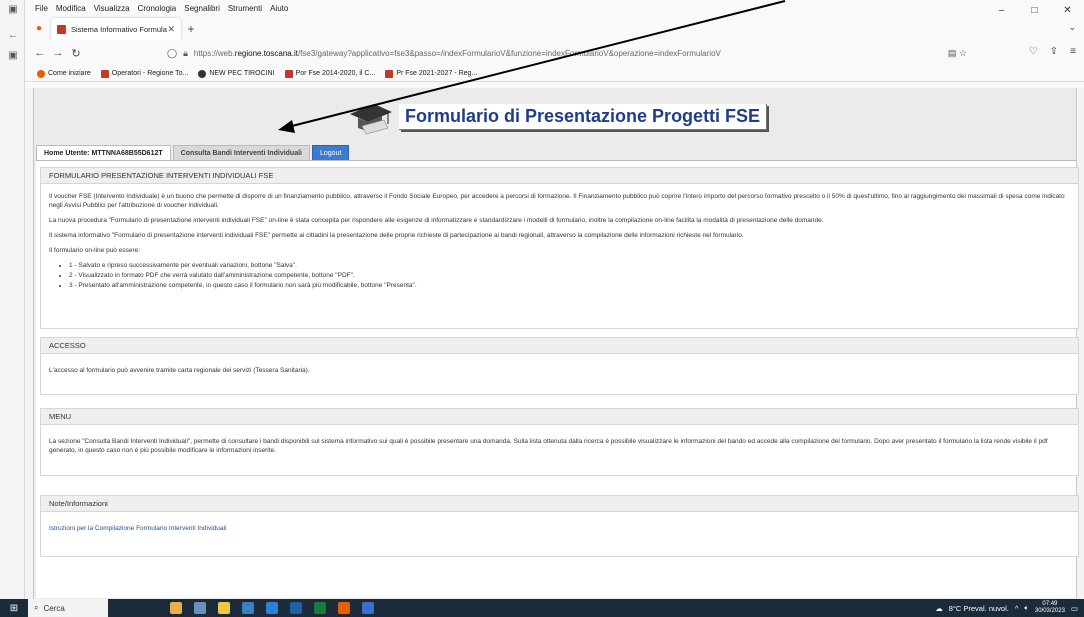  I want to click on share-icon: ⇪, so click(1054, 51).